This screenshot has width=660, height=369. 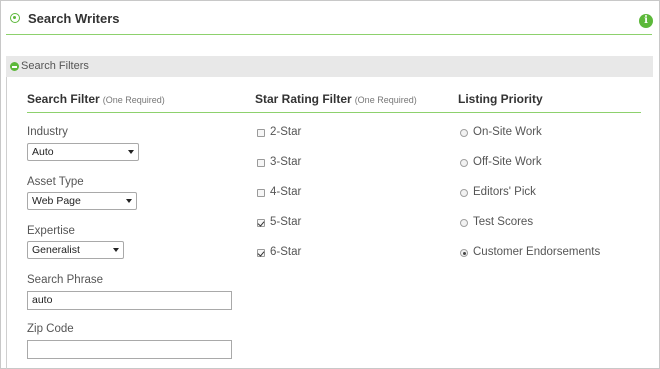 What do you see at coordinates (507, 132) in the screenshot?
I see `priority-option-label: On-Site Work` at bounding box center [507, 132].